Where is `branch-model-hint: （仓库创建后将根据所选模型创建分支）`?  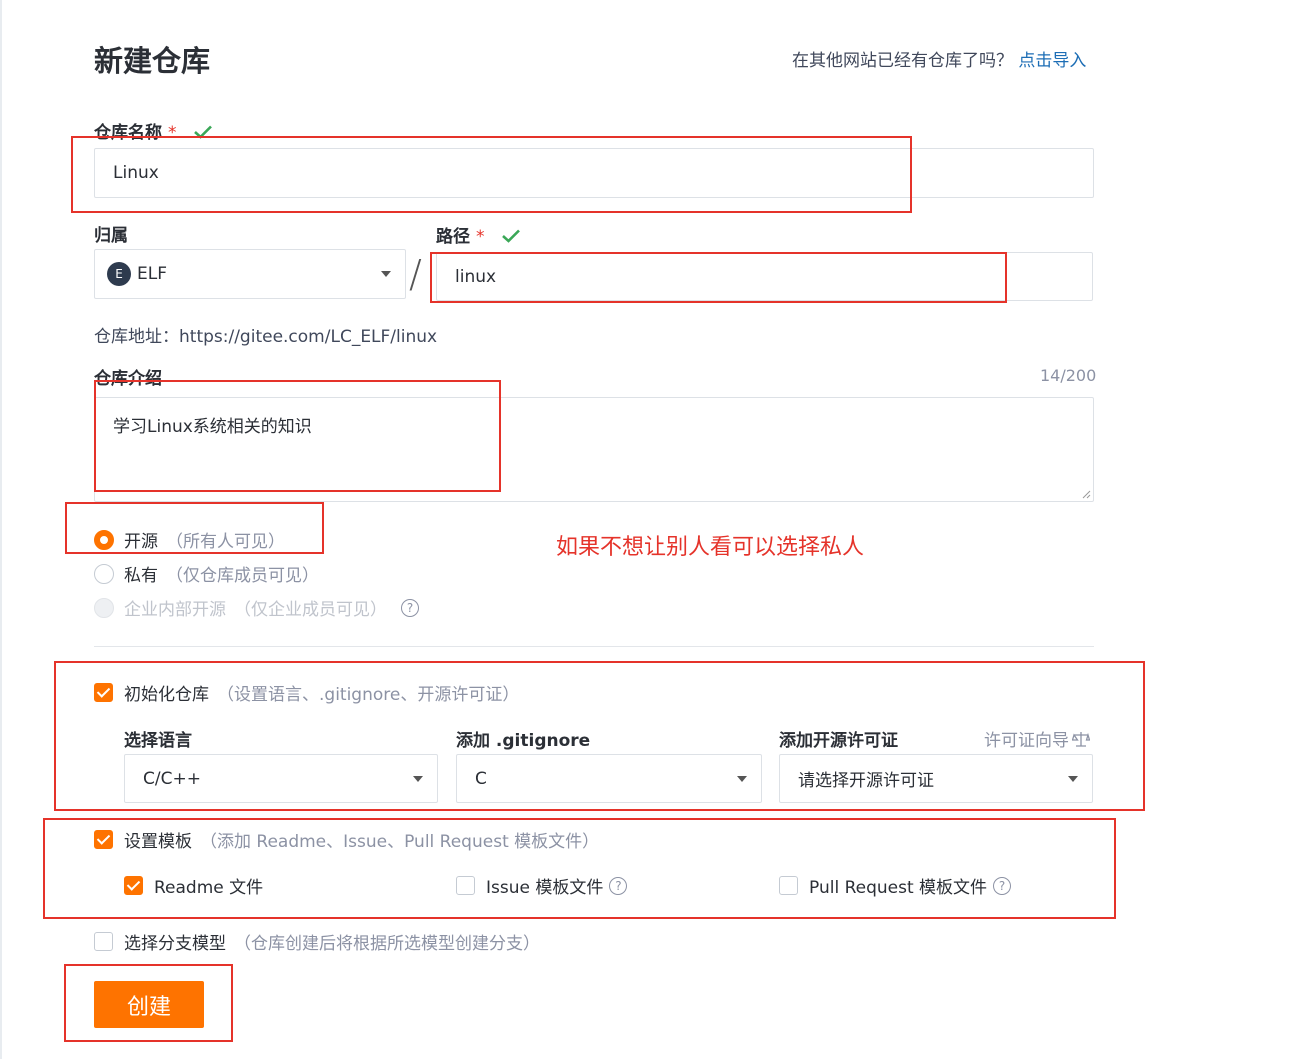 branch-model-hint: （仓库创建后将根据所选模型创建分支） is located at coordinates (387, 944).